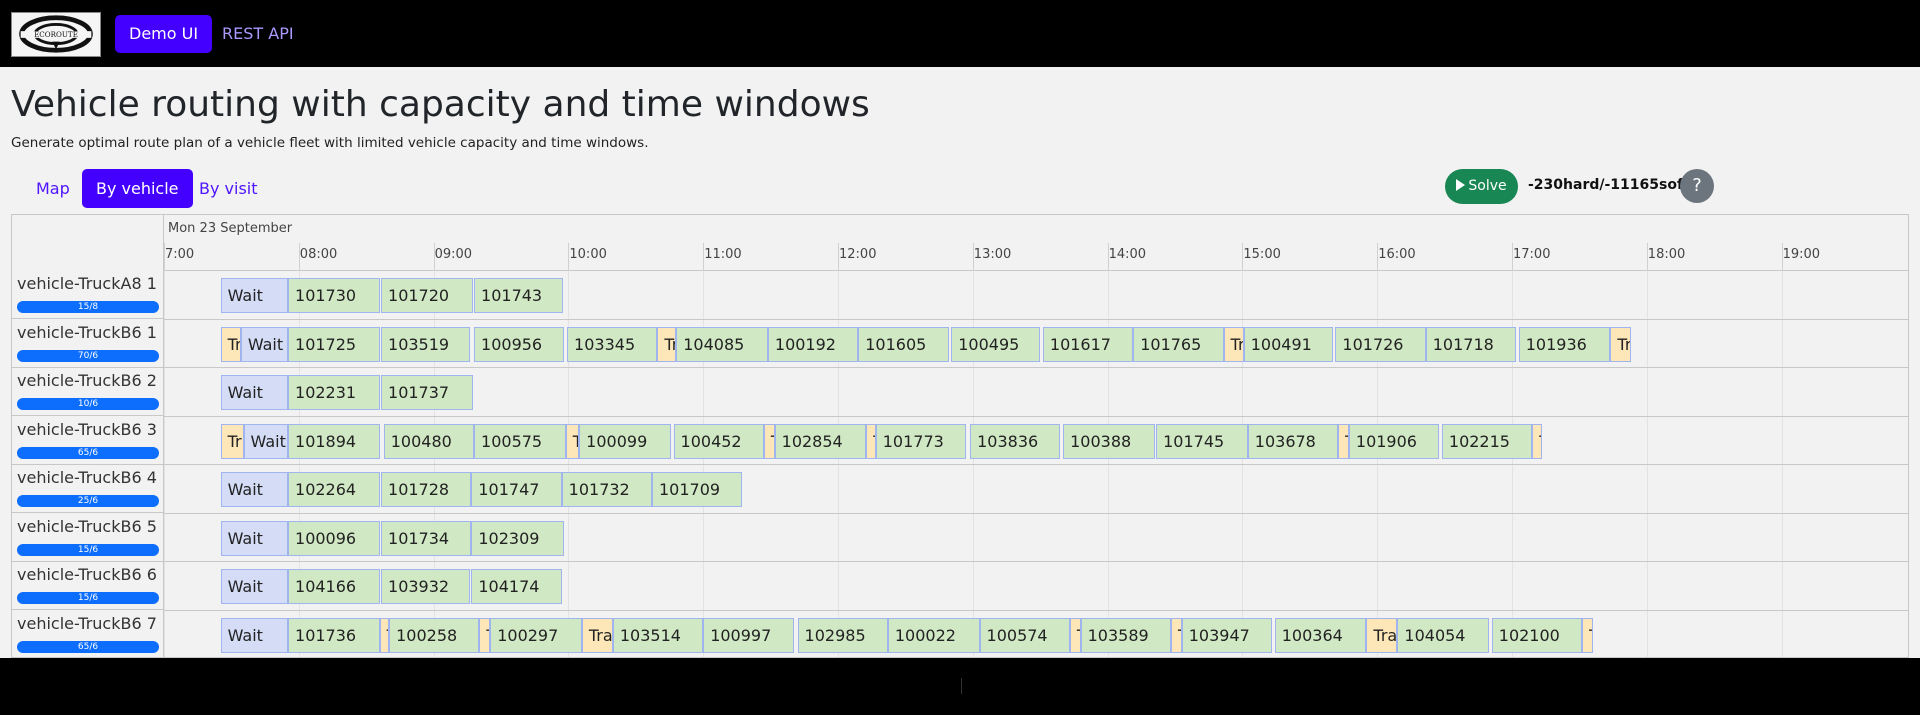 The height and width of the screenshot is (715, 1920). Describe the element at coordinates (1471, 344) in the screenshot. I see `visit-item: 101718` at that location.